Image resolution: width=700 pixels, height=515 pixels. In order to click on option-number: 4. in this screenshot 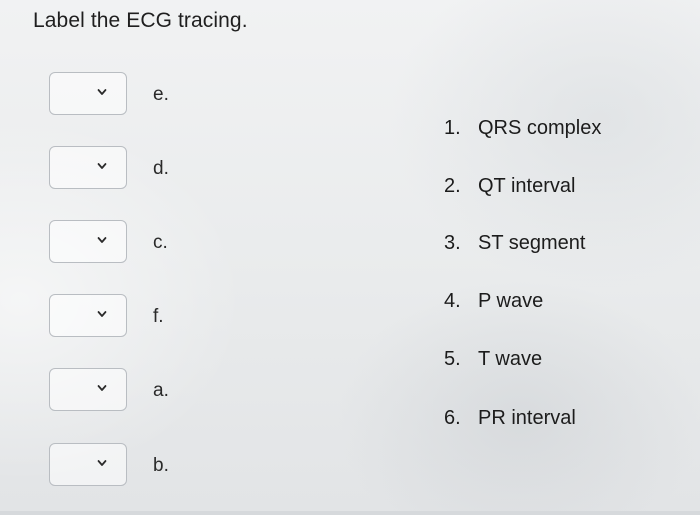, I will do `click(452, 301)`.